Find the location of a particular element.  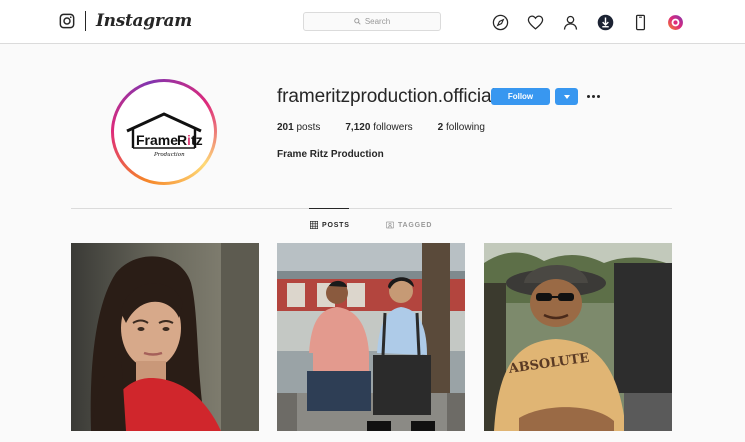

svg-text: Production is located at coordinates (169, 155).